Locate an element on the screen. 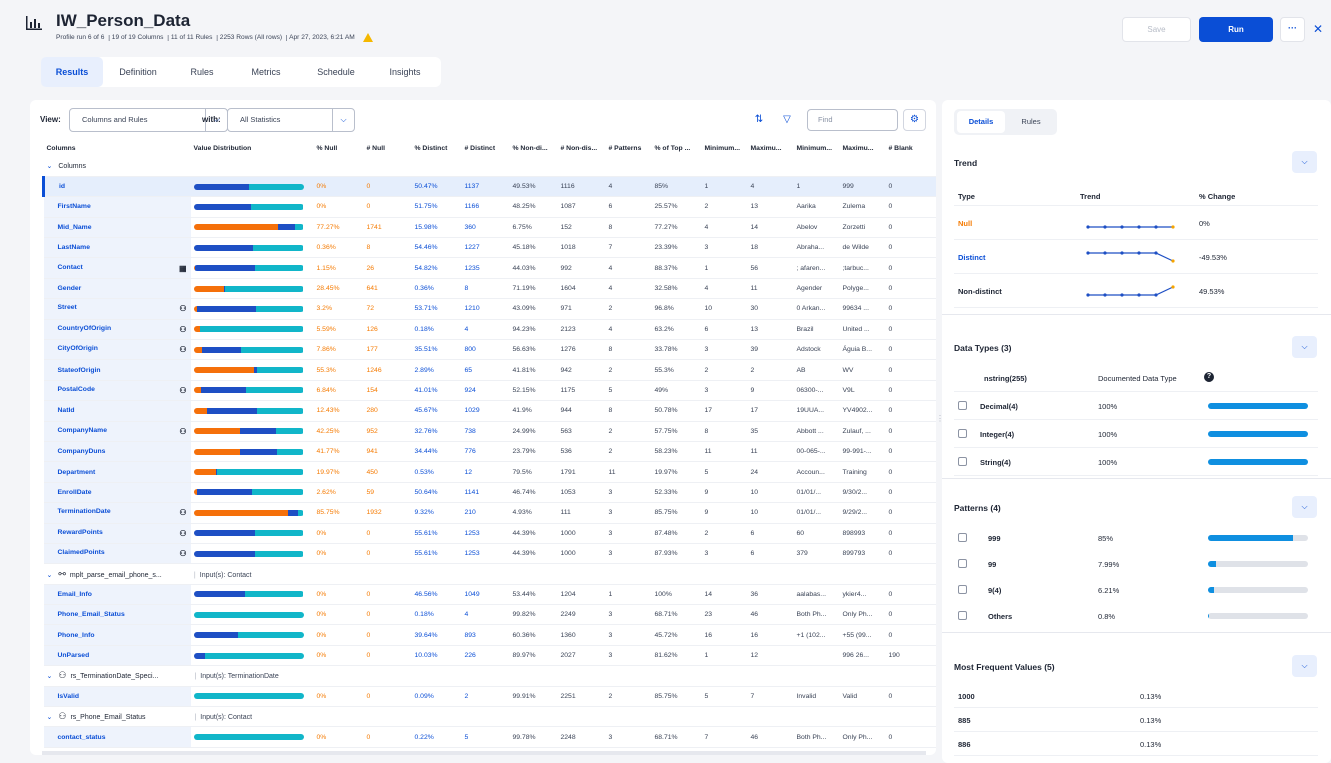 The image size is (1331, 763). column-name-cell: Contact ▦ is located at coordinates (117, 268).